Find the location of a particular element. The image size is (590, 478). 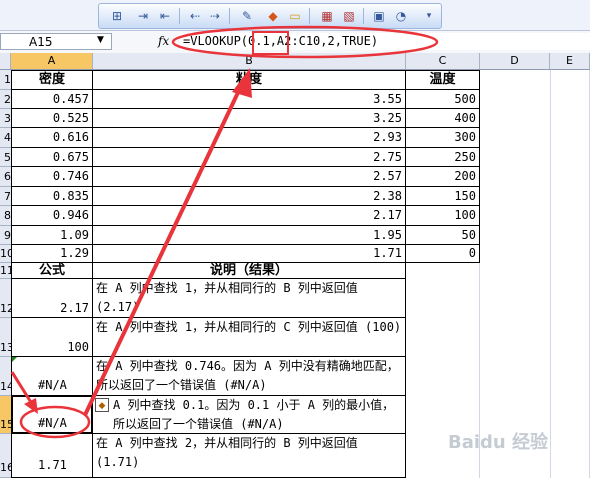

table-row-temperature: 500 is located at coordinates (442, 99).